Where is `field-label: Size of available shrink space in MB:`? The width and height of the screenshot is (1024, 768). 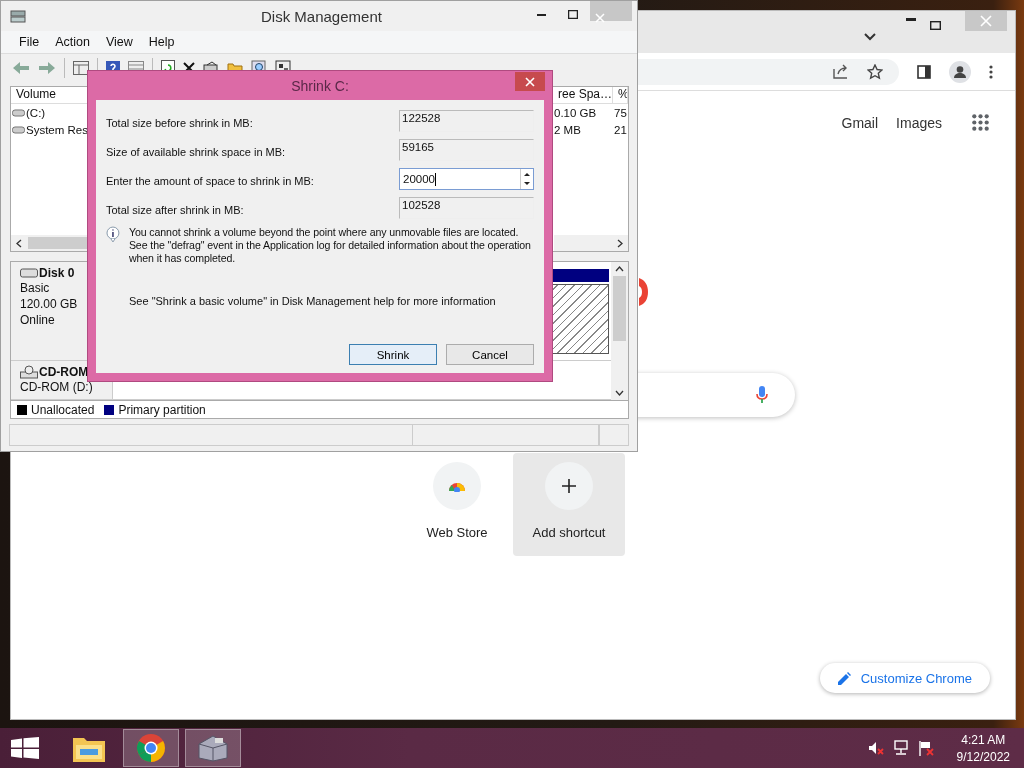
field-label: Size of available shrink space in MB: is located at coordinates (196, 151).